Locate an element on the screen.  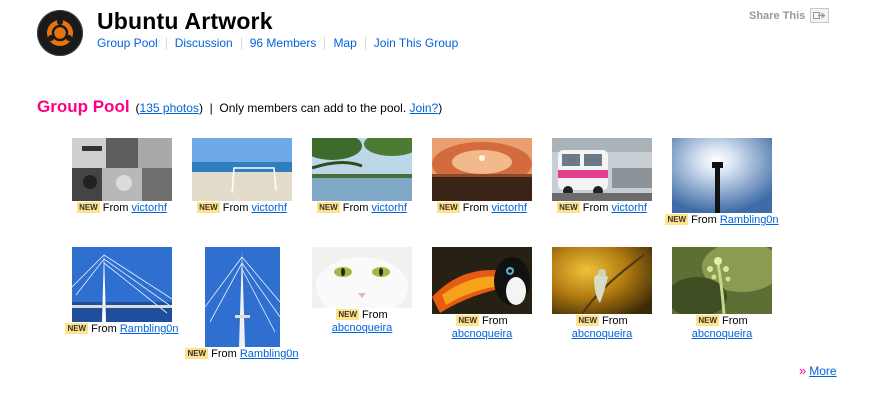
more-link: More is located at coordinates (822, 371).